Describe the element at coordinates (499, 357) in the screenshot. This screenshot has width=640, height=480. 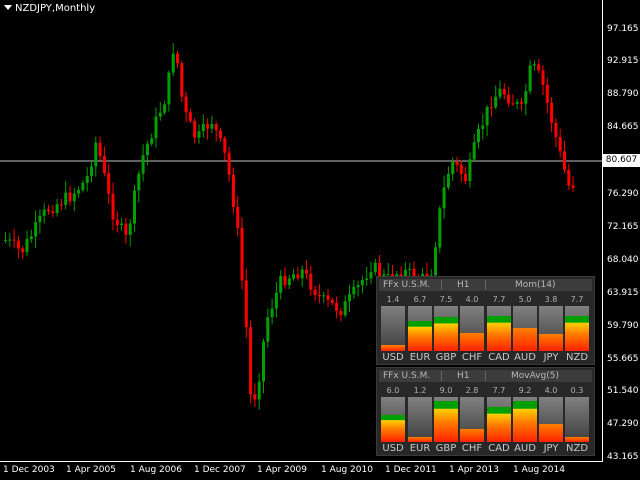
I see `currency-label: CAD` at that location.